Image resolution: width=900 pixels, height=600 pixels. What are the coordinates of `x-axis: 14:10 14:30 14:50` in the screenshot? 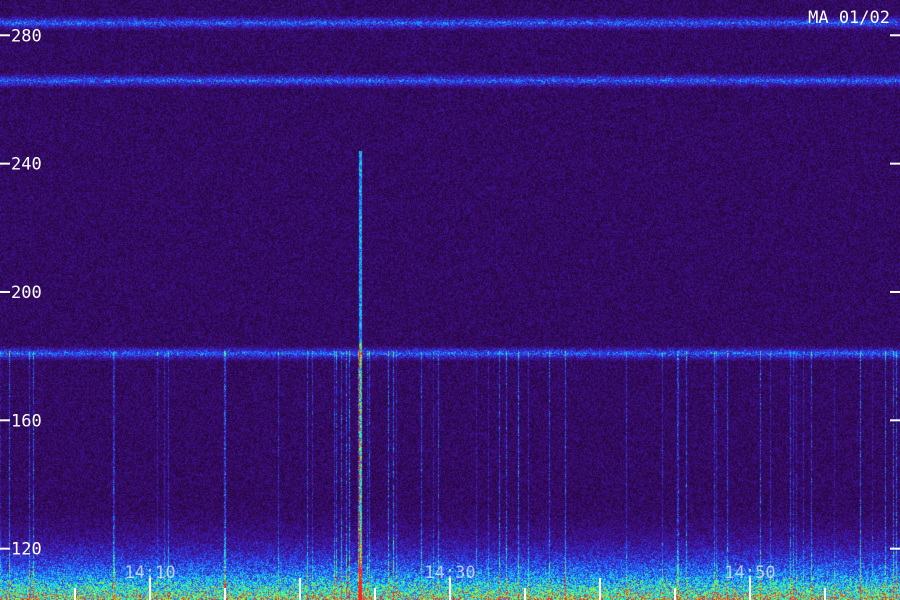 It's located at (450, 581).